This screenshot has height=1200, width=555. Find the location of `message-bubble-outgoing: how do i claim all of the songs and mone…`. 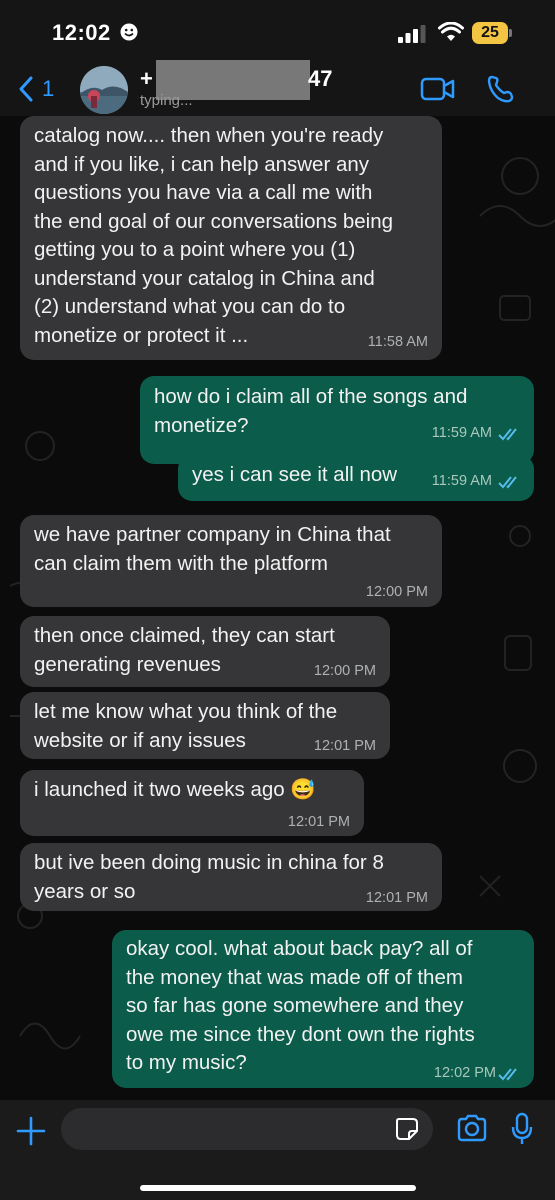

message-bubble-outgoing: how do i claim all of the songs and mone… is located at coordinates (337, 420).